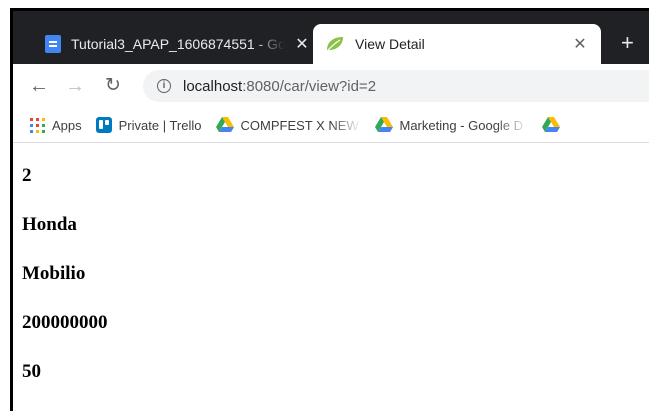  What do you see at coordinates (39, 86) in the screenshot?
I see `back-arrow-icon: ←` at bounding box center [39, 86].